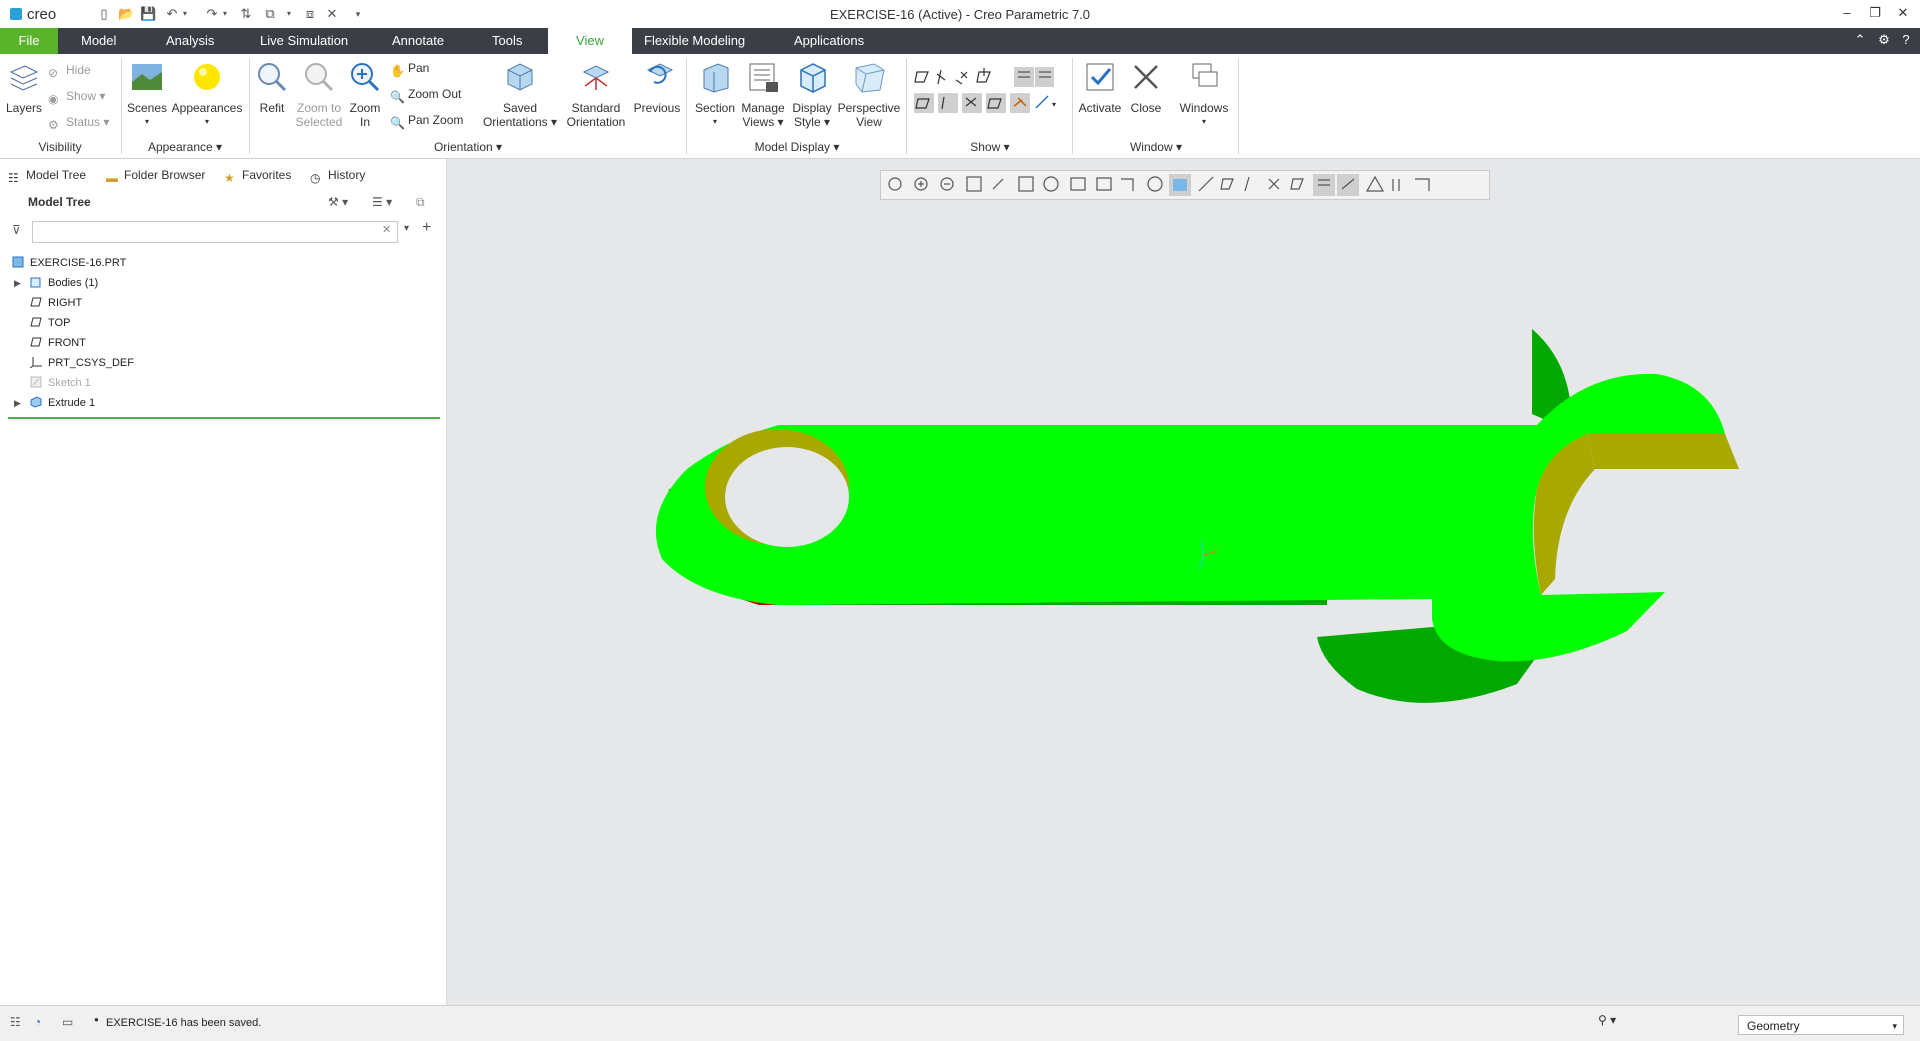  Describe the element at coordinates (36, 382) in the screenshot. I see `sketch-icon` at that location.